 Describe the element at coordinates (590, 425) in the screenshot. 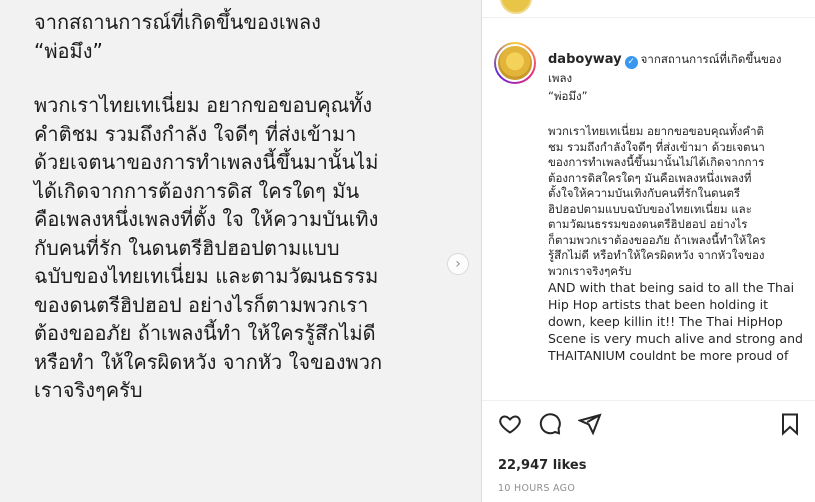

I see `share-icon` at that location.